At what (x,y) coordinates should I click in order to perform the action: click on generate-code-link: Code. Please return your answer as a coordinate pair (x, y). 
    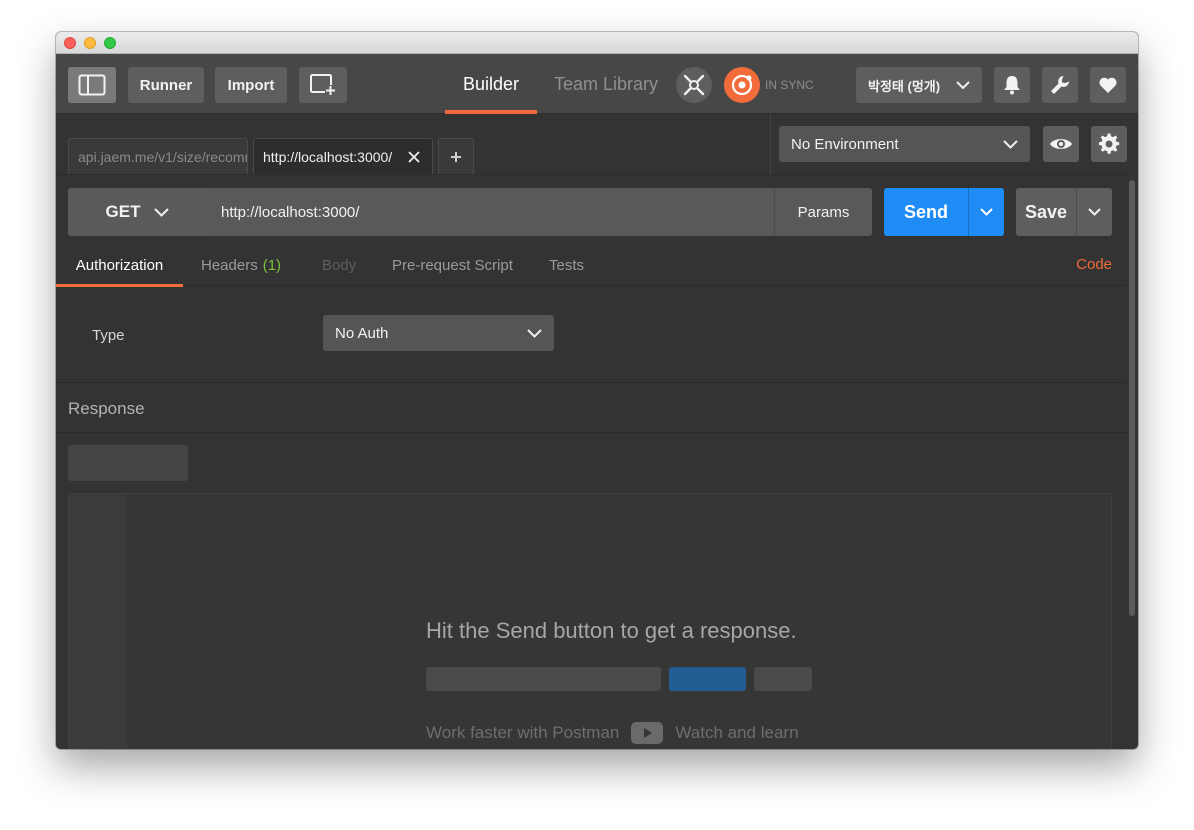
    Looking at the image, I should click on (1094, 264).